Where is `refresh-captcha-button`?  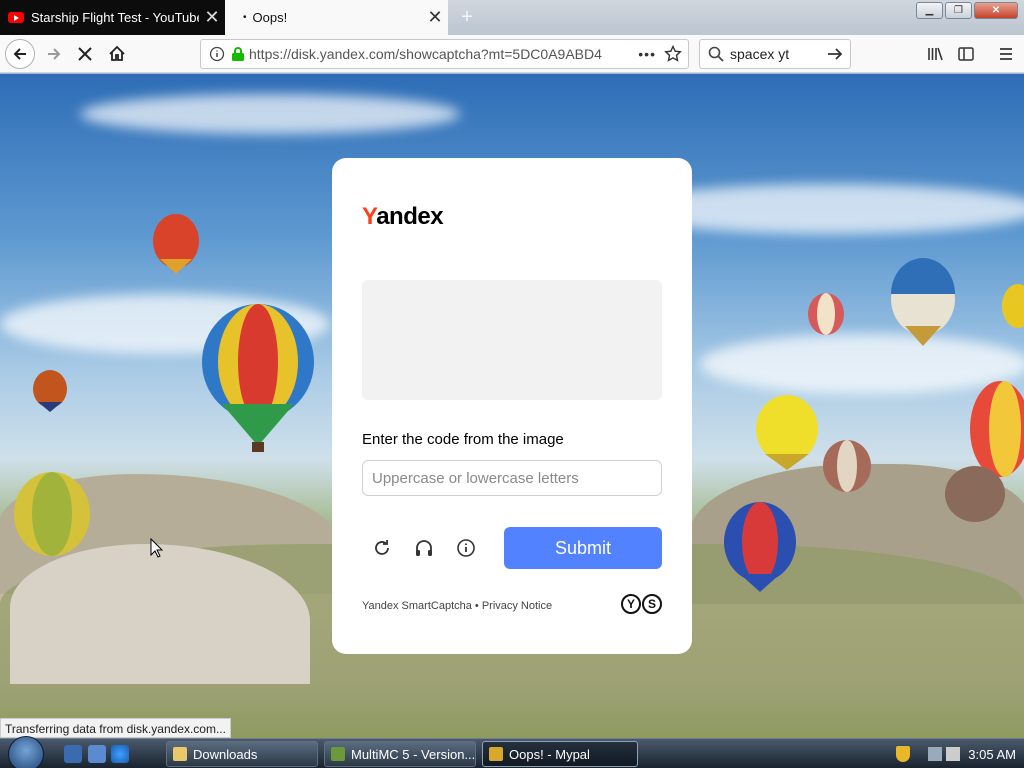 refresh-captcha-button is located at coordinates (382, 548).